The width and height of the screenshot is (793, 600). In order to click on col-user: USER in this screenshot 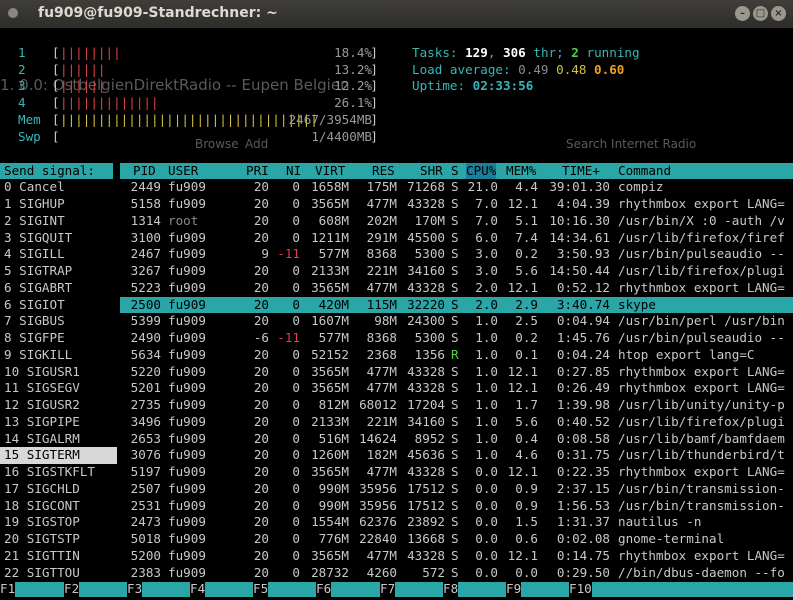, I will do `click(183, 171)`.